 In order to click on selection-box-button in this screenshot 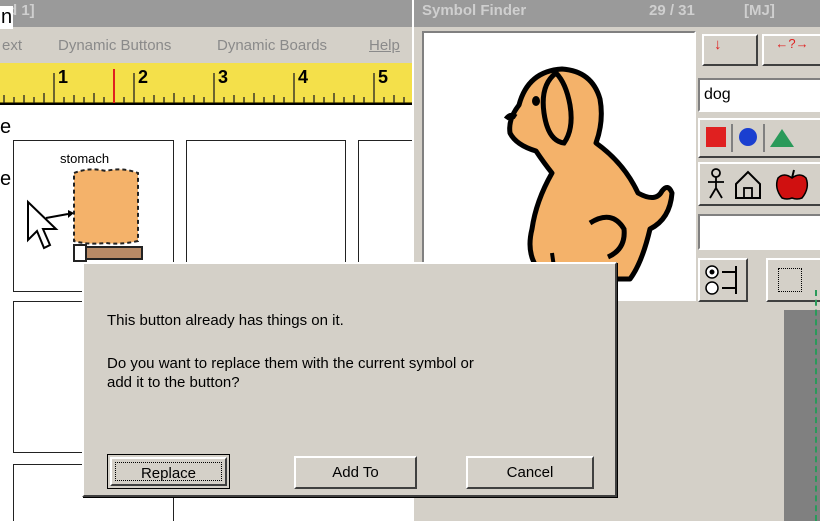, I will do `click(793, 280)`.